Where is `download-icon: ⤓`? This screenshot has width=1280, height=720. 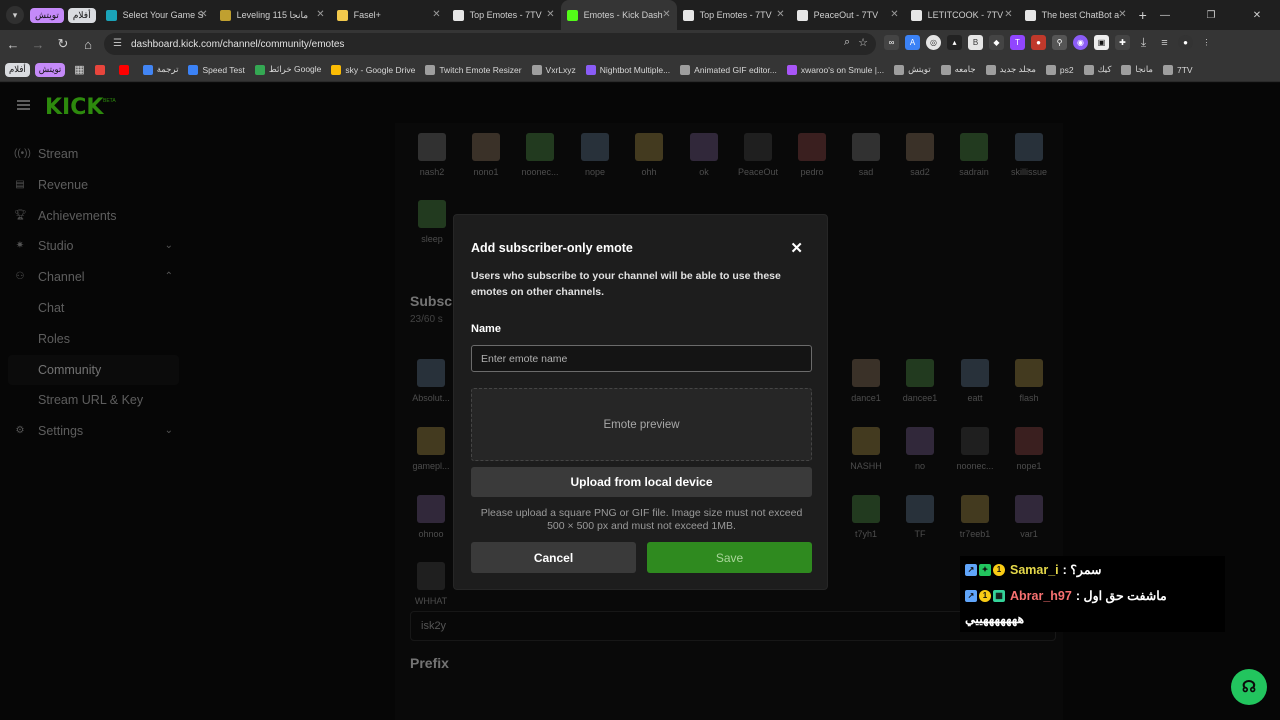
download-icon: ⤓ is located at coordinates (1143, 42).